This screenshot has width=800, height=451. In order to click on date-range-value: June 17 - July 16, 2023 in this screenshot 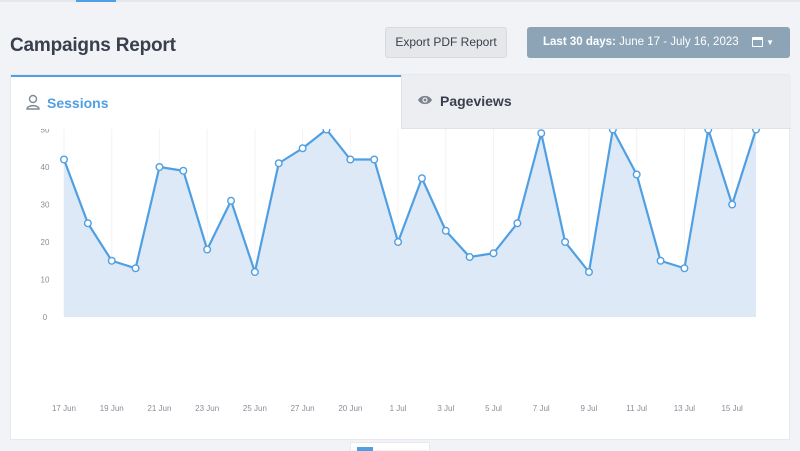, I will do `click(679, 42)`.